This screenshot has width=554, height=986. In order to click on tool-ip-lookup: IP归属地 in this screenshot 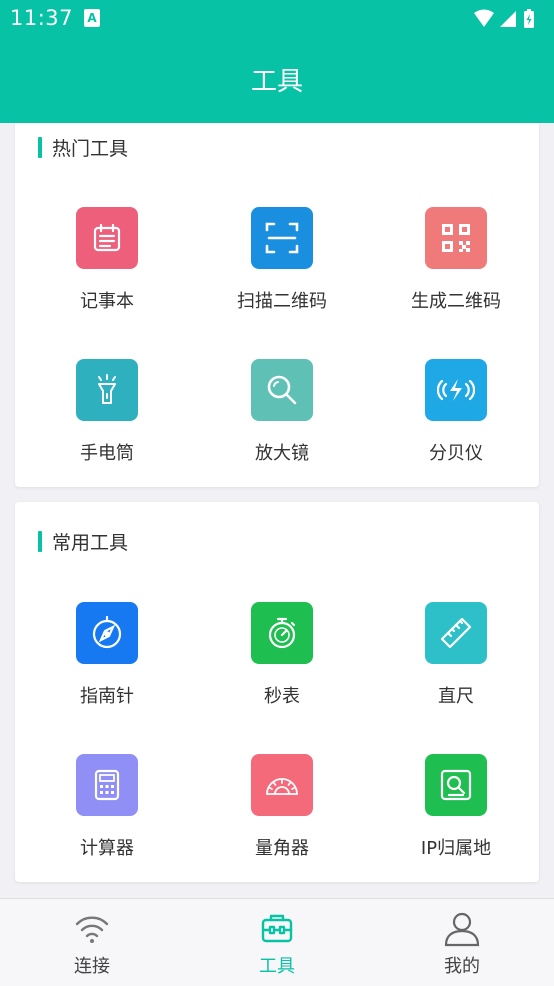, I will do `click(456, 814)`.